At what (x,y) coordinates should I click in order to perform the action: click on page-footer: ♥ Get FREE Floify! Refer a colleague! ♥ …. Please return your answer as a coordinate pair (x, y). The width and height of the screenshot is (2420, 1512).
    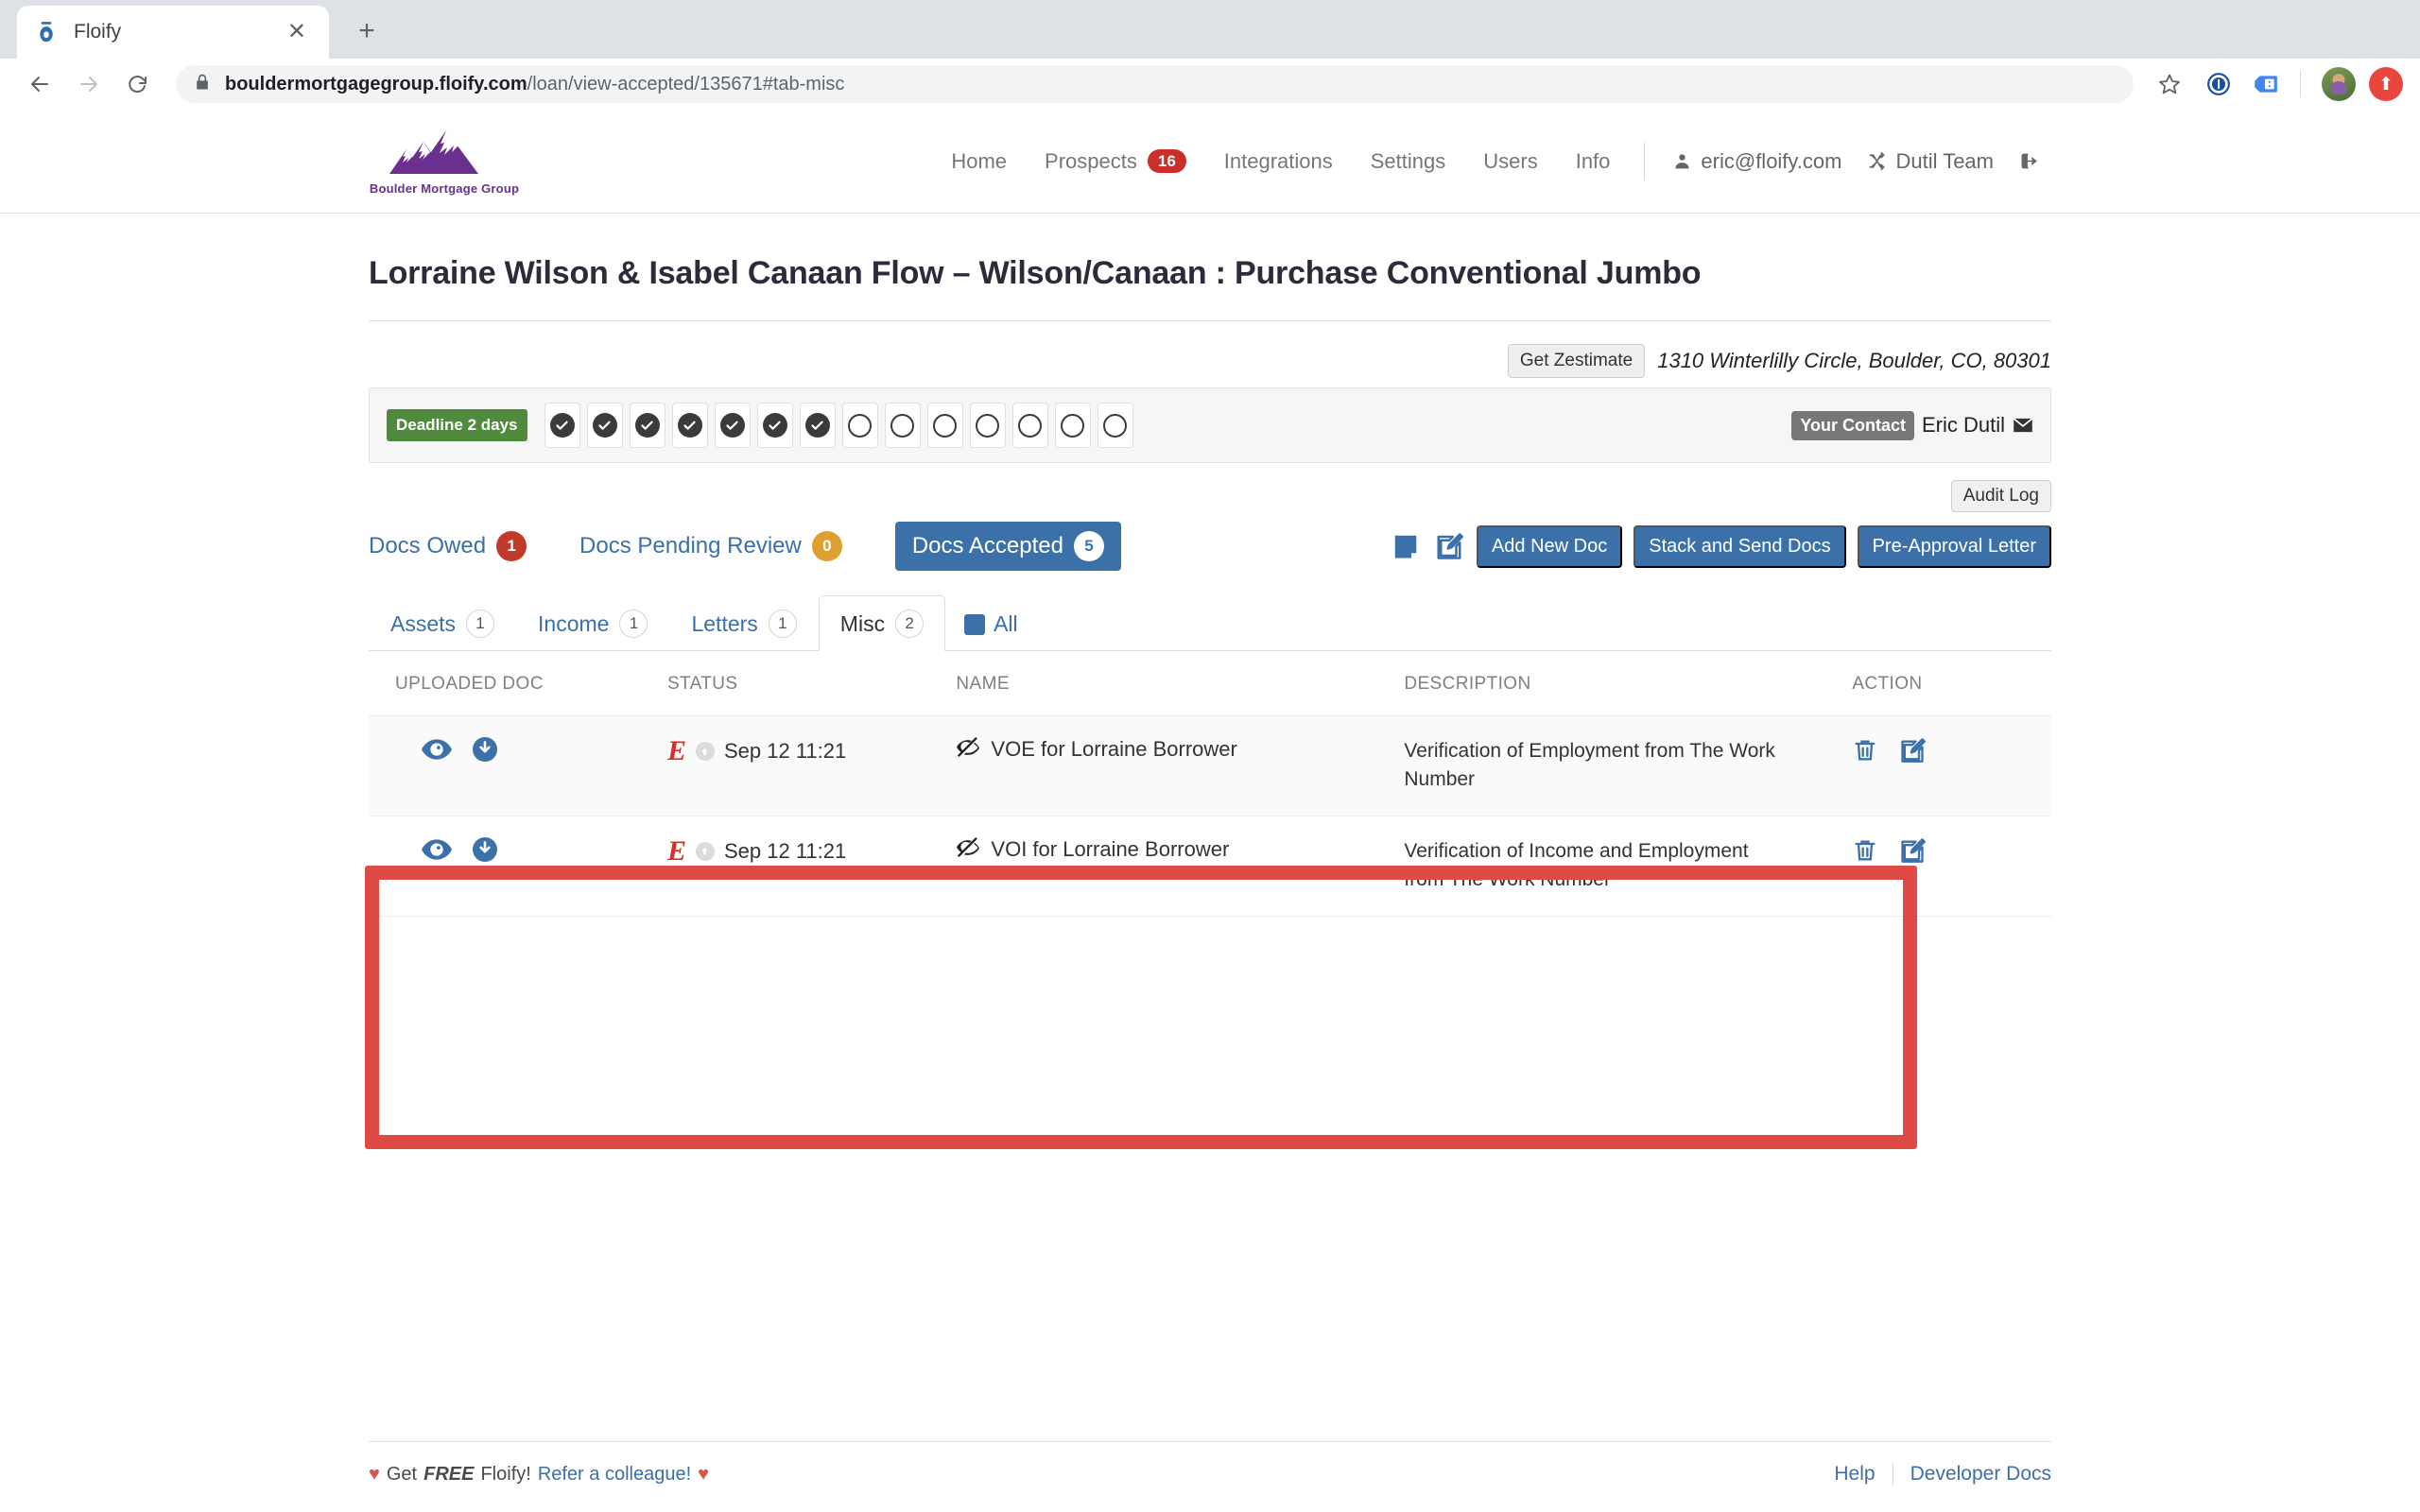
    Looking at the image, I should click on (1210, 1463).